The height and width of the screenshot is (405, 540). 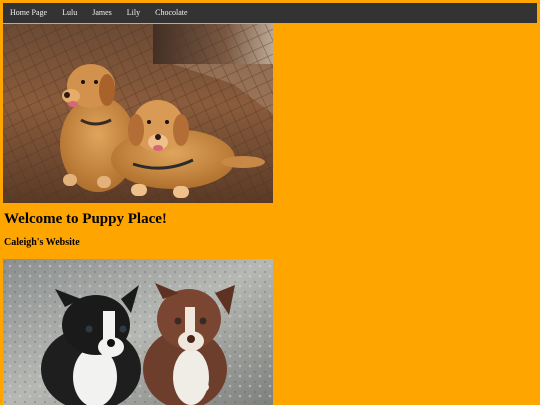 I want to click on nav-link-lulu: Lulu, so click(x=70, y=13).